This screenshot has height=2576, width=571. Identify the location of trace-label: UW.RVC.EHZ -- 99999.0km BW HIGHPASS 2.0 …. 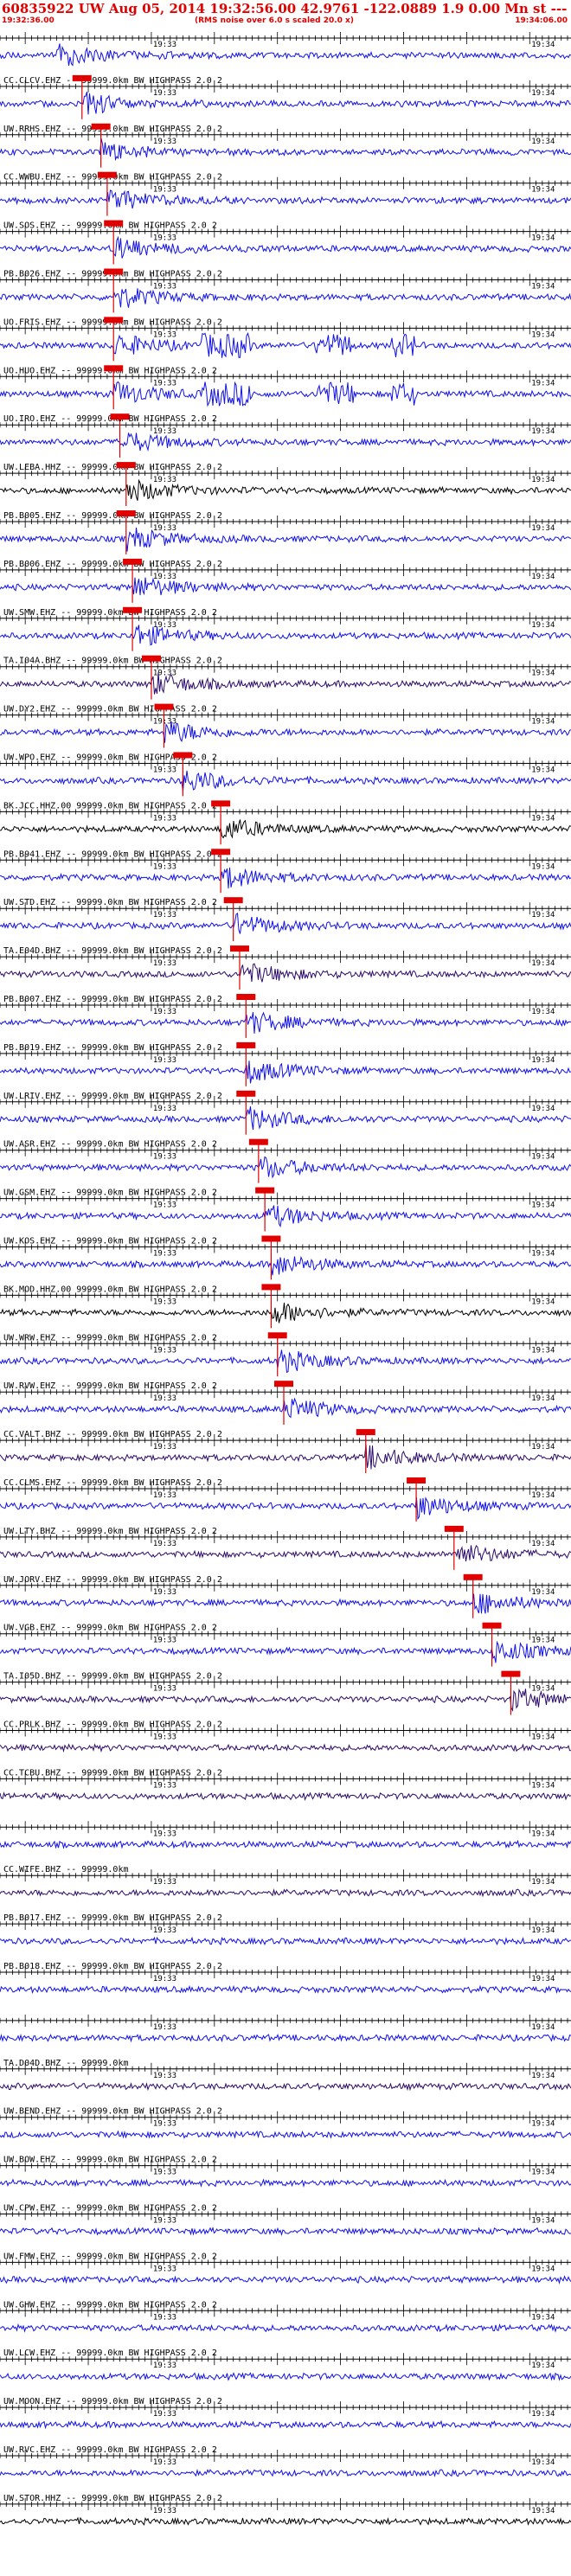
(110, 2450).